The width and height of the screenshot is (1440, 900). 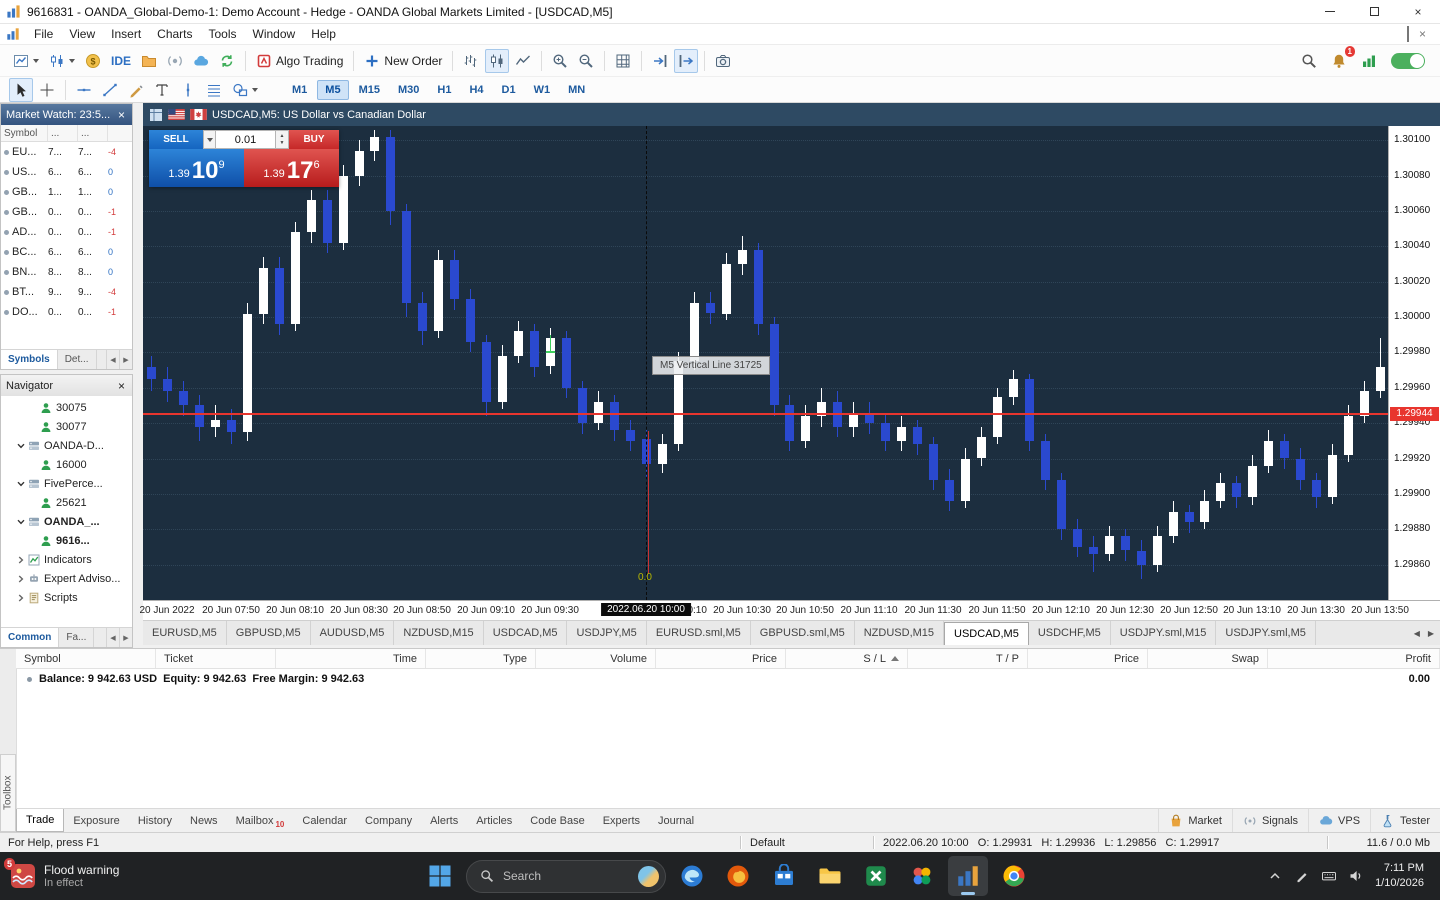 What do you see at coordinates (274, 34) in the screenshot?
I see `menu-window: Window` at bounding box center [274, 34].